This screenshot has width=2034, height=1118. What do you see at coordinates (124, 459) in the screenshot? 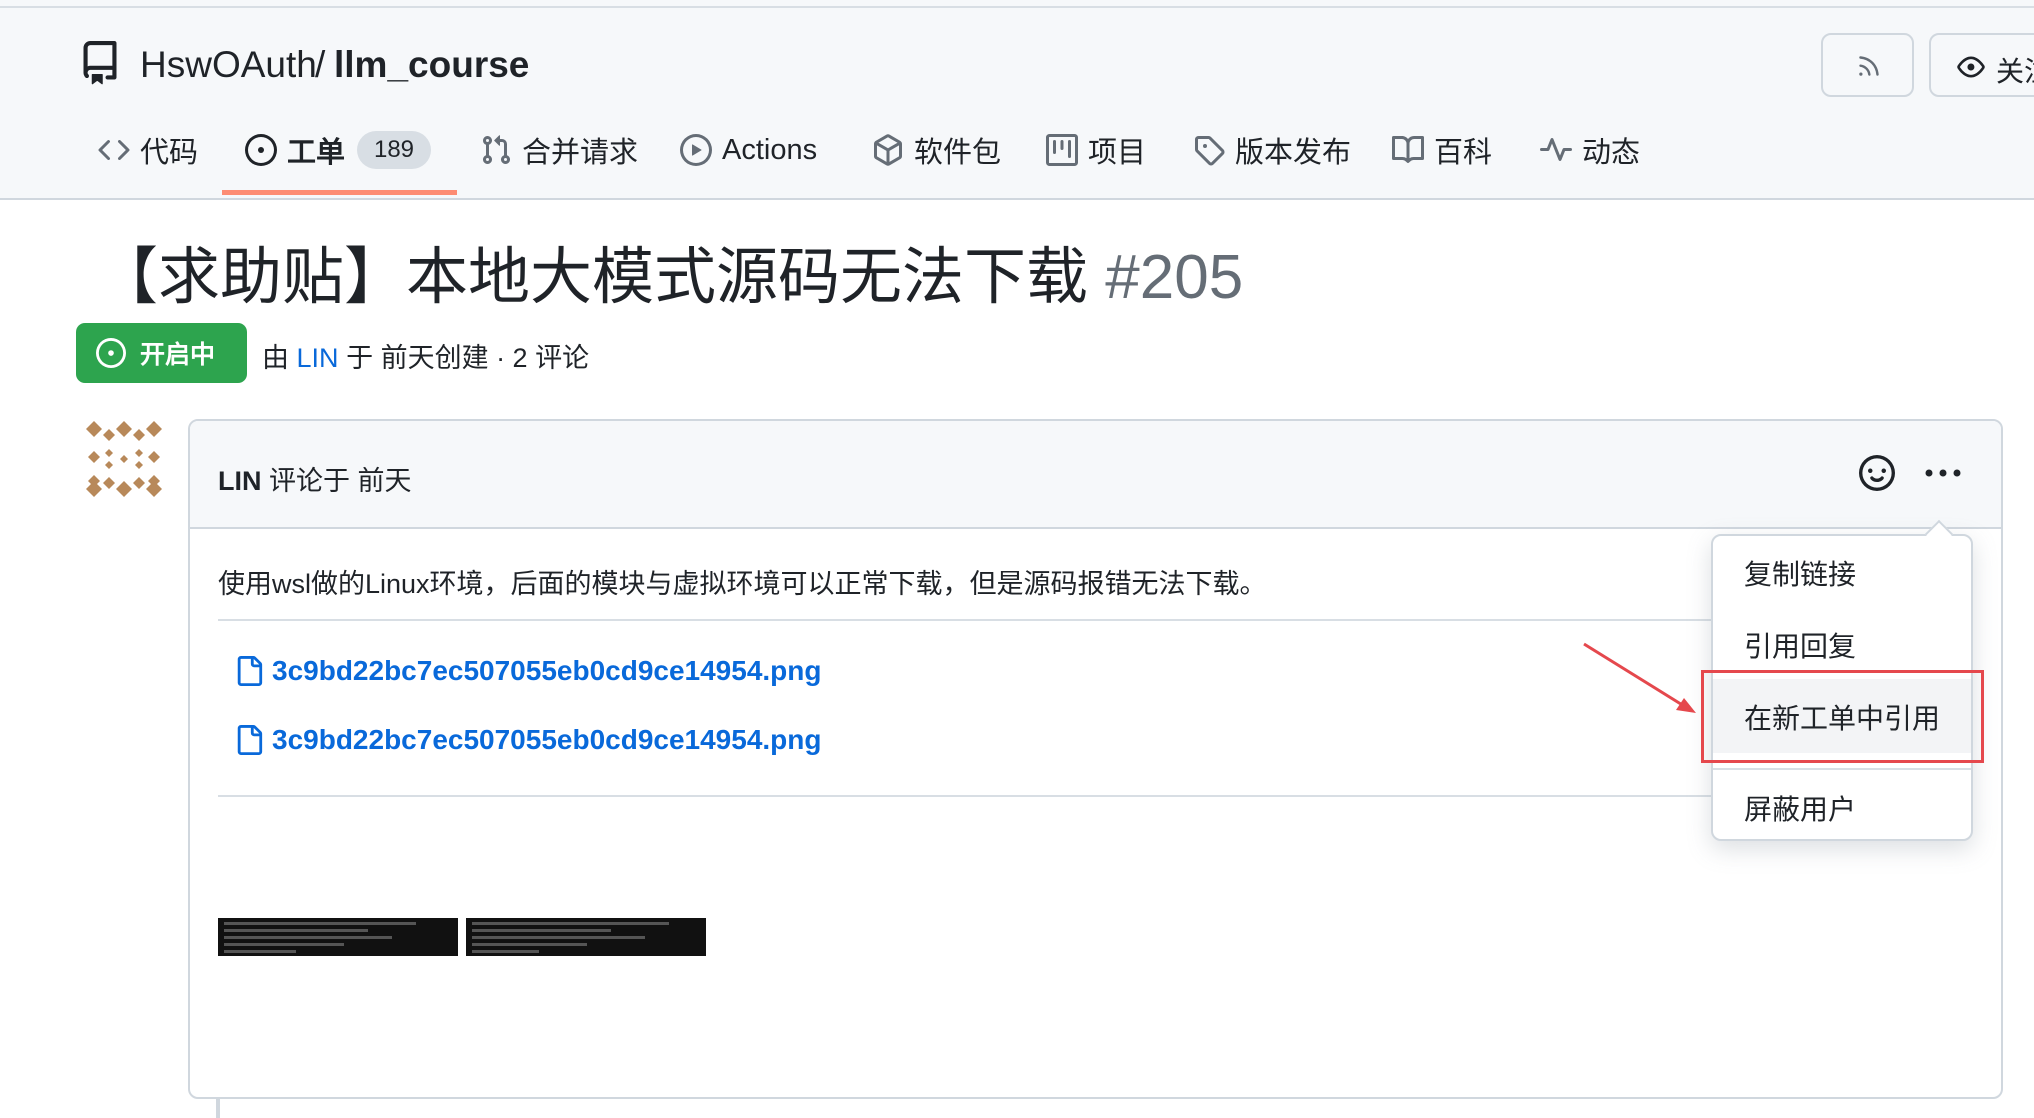
I see `avatar` at bounding box center [124, 459].